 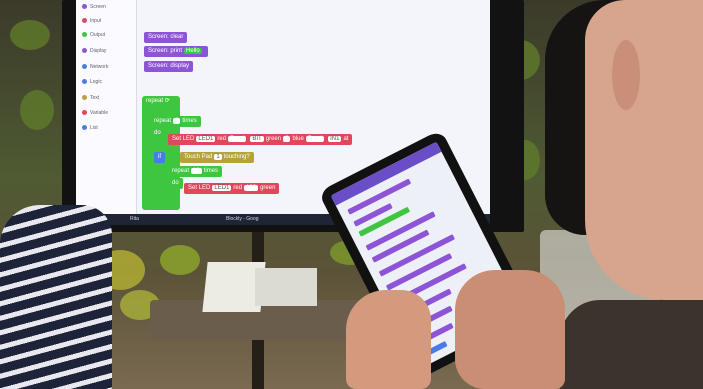 What do you see at coordinates (134, 219) in the screenshot?
I see `taskbar-search: Rita` at bounding box center [134, 219].